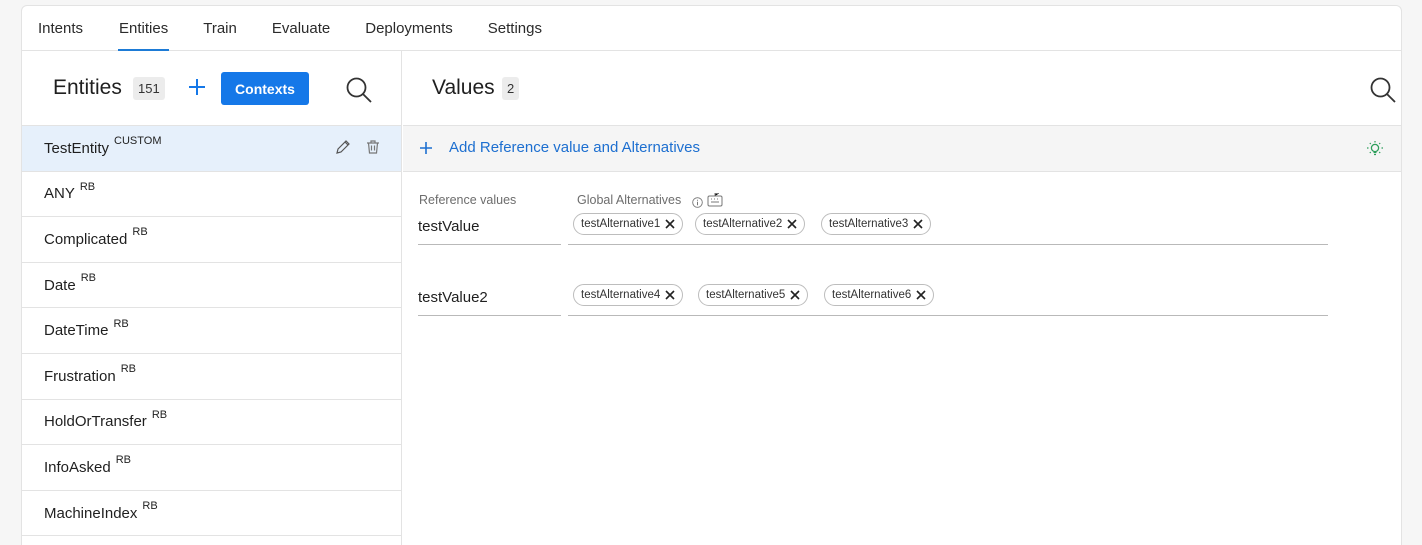  I want to click on keyboard-icon, so click(715, 199).